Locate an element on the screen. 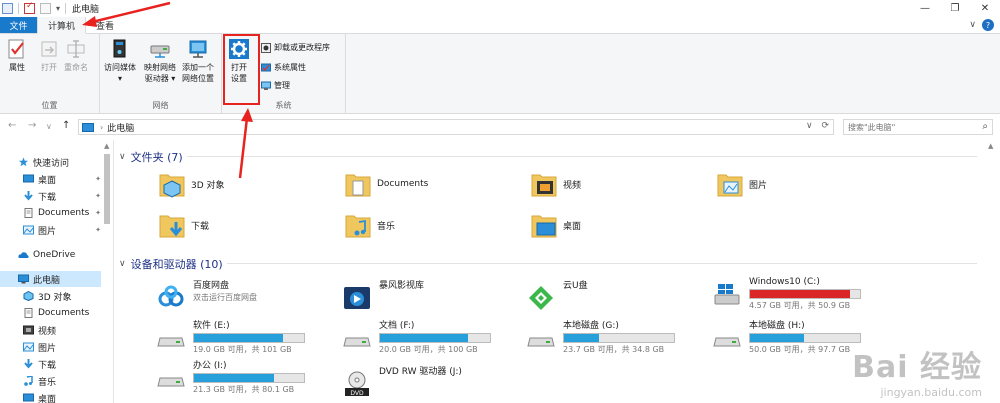 The image size is (1000, 403). drive-cloud-usb: 云U盘 is located at coordinates (557, 296).